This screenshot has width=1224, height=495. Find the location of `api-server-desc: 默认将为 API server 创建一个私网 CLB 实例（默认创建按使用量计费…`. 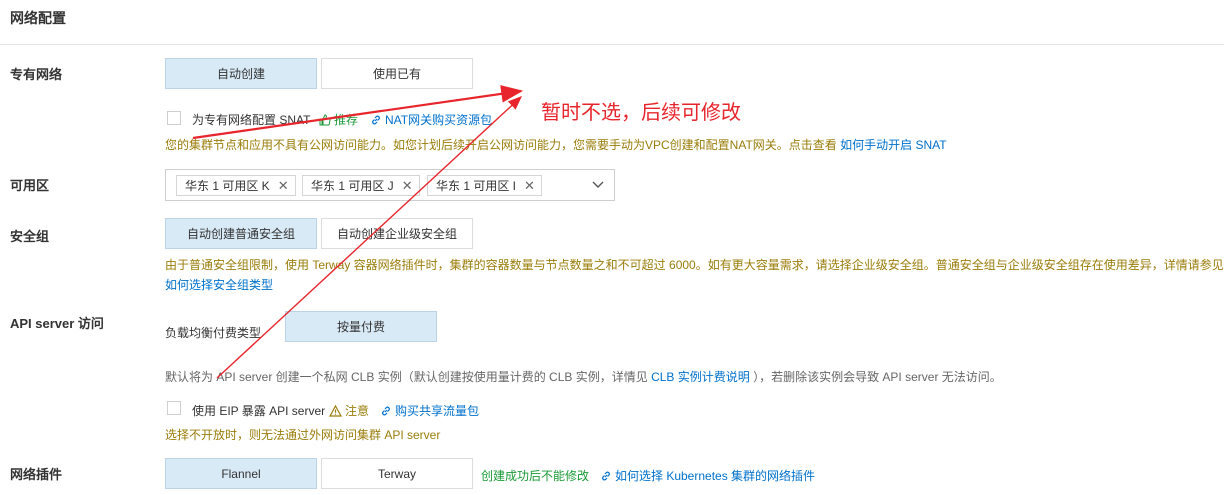

api-server-desc: 默认将为 API server 创建一个私网 CLB 实例（默认创建按使用量计费… is located at coordinates (583, 376).